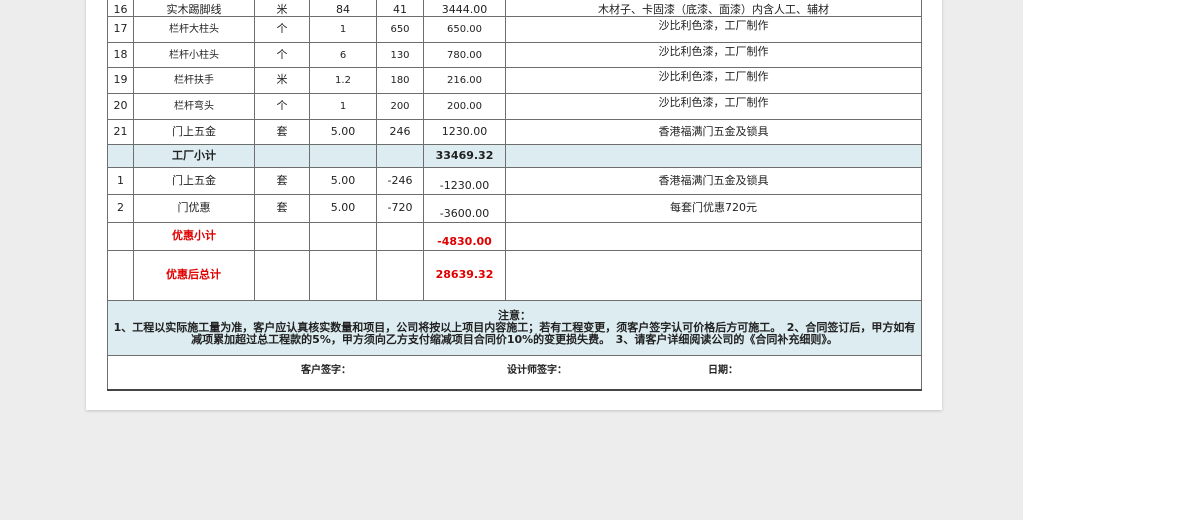 This screenshot has width=1200, height=520. What do you see at coordinates (464, 275) in the screenshot?
I see `grand-total-value: 28639.32` at bounding box center [464, 275].